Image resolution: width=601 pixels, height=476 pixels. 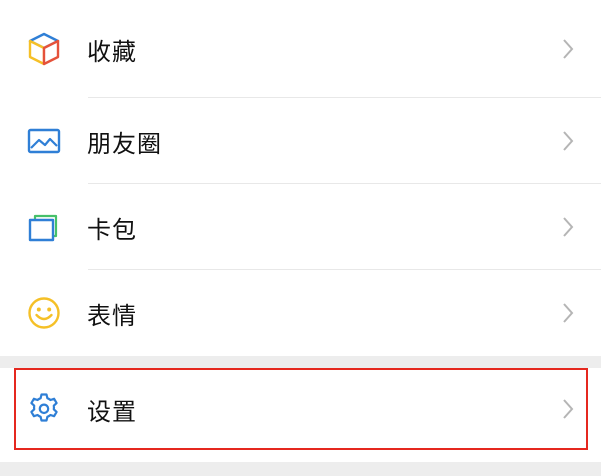 I want to click on moments-photo-icon, so click(x=44, y=141).